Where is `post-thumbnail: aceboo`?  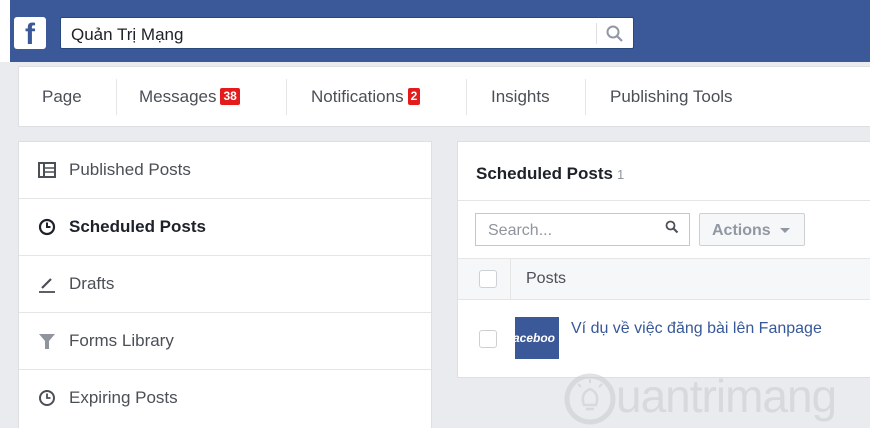
post-thumbnail: aceboo is located at coordinates (537, 338).